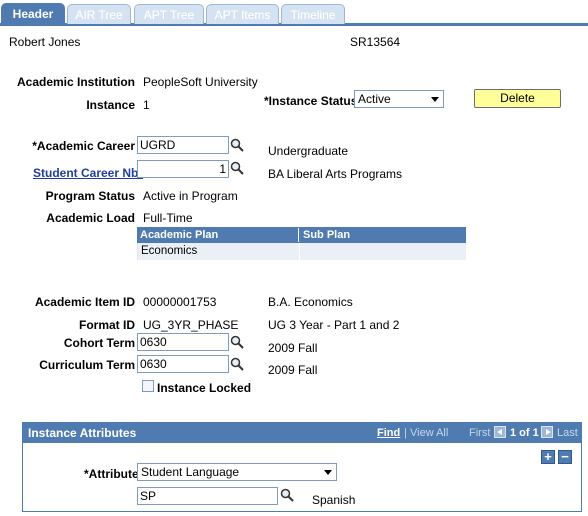  Describe the element at coordinates (388, 433) in the screenshot. I see `find-link: Find` at that location.